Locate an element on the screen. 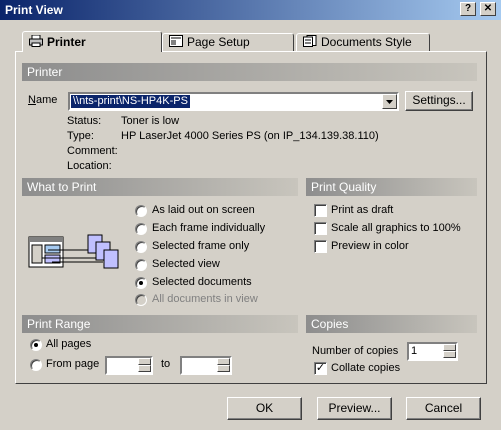 The height and width of the screenshot is (430, 501). collate-copies-label: Collate copies is located at coordinates (366, 368).